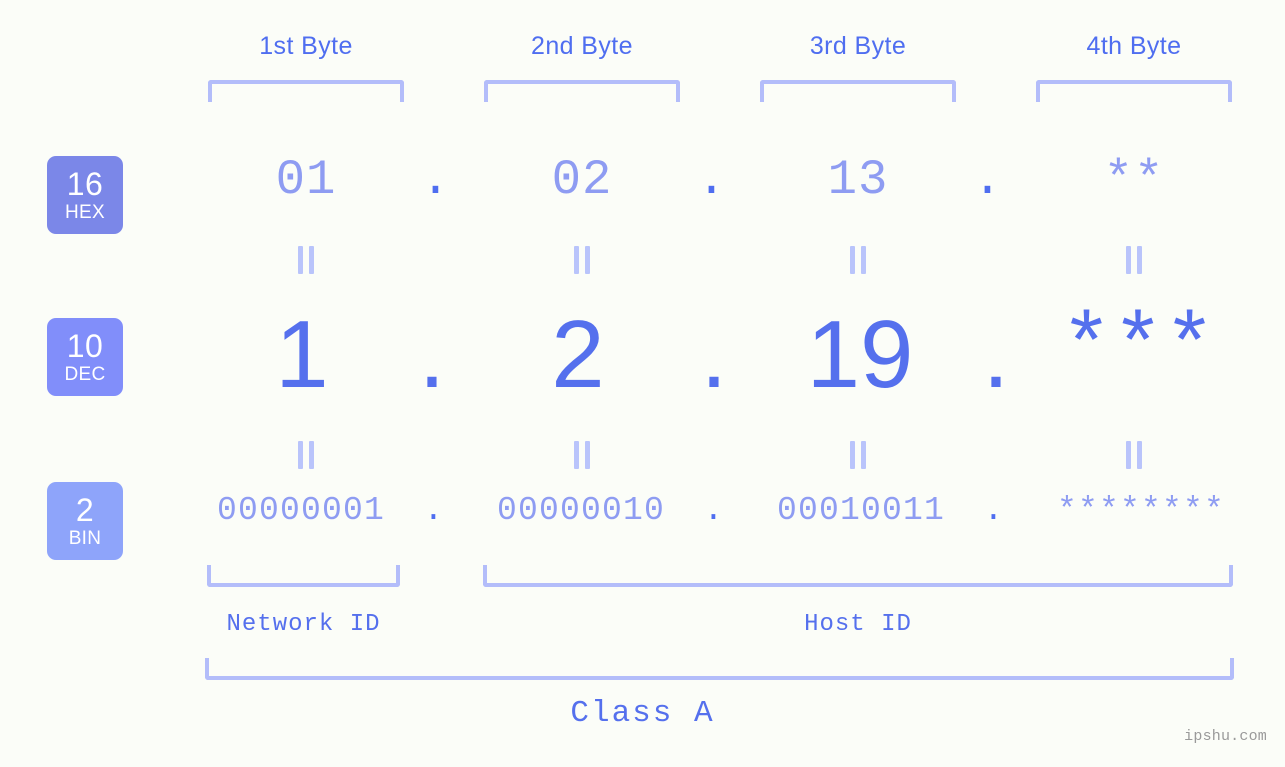 This screenshot has width=1285, height=767. Describe the element at coordinates (85, 212) in the screenshot. I see `radix-badge-hex-label: HEX` at that location.